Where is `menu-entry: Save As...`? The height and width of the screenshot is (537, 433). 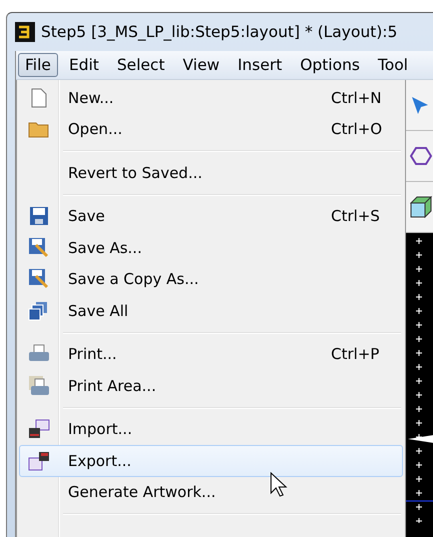 menu-entry: Save As... is located at coordinates (211, 248).